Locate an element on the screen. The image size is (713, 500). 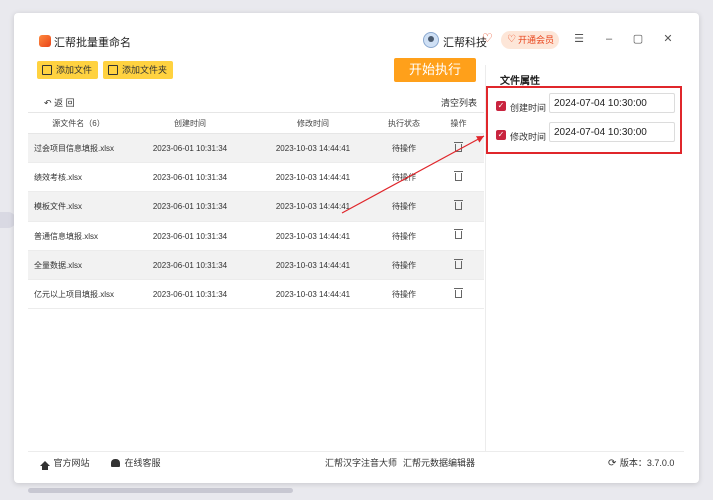
close-icon: ✕ is located at coordinates (668, 39).